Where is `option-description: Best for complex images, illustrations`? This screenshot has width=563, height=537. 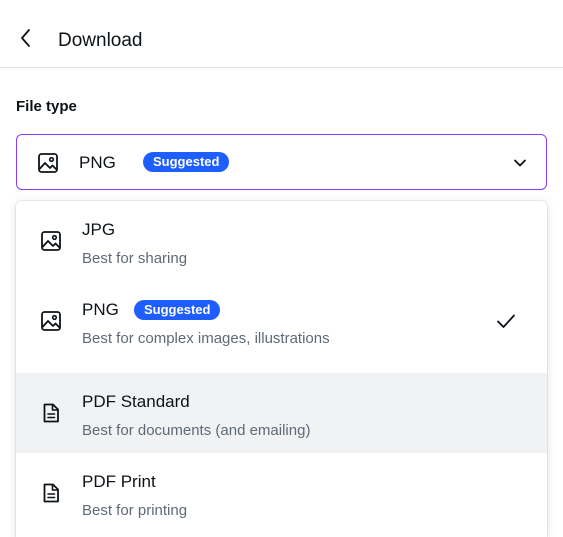 option-description: Best for complex images, illustrations is located at coordinates (206, 338).